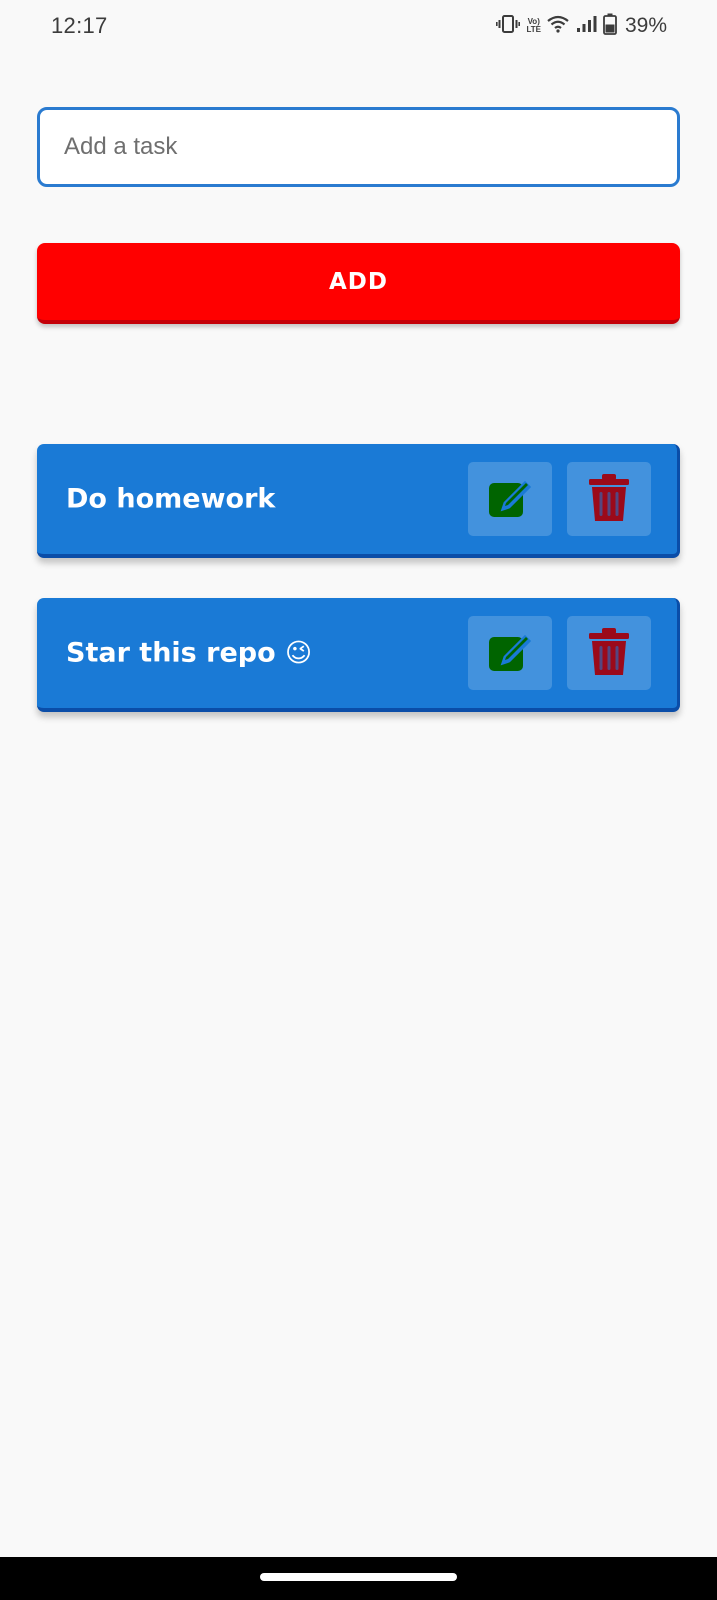  I want to click on task-item: Star this repo 😉, so click(358, 655).